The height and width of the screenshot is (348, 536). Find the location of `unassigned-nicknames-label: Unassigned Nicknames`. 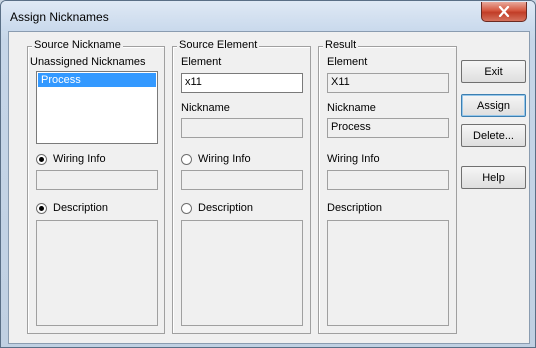

unassigned-nicknames-label: Unassigned Nicknames is located at coordinates (88, 62).